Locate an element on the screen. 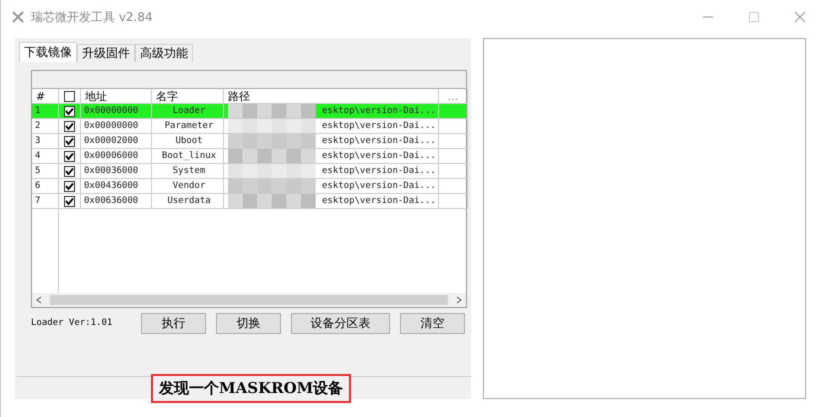  table-cell: Userdata is located at coordinates (188, 201).